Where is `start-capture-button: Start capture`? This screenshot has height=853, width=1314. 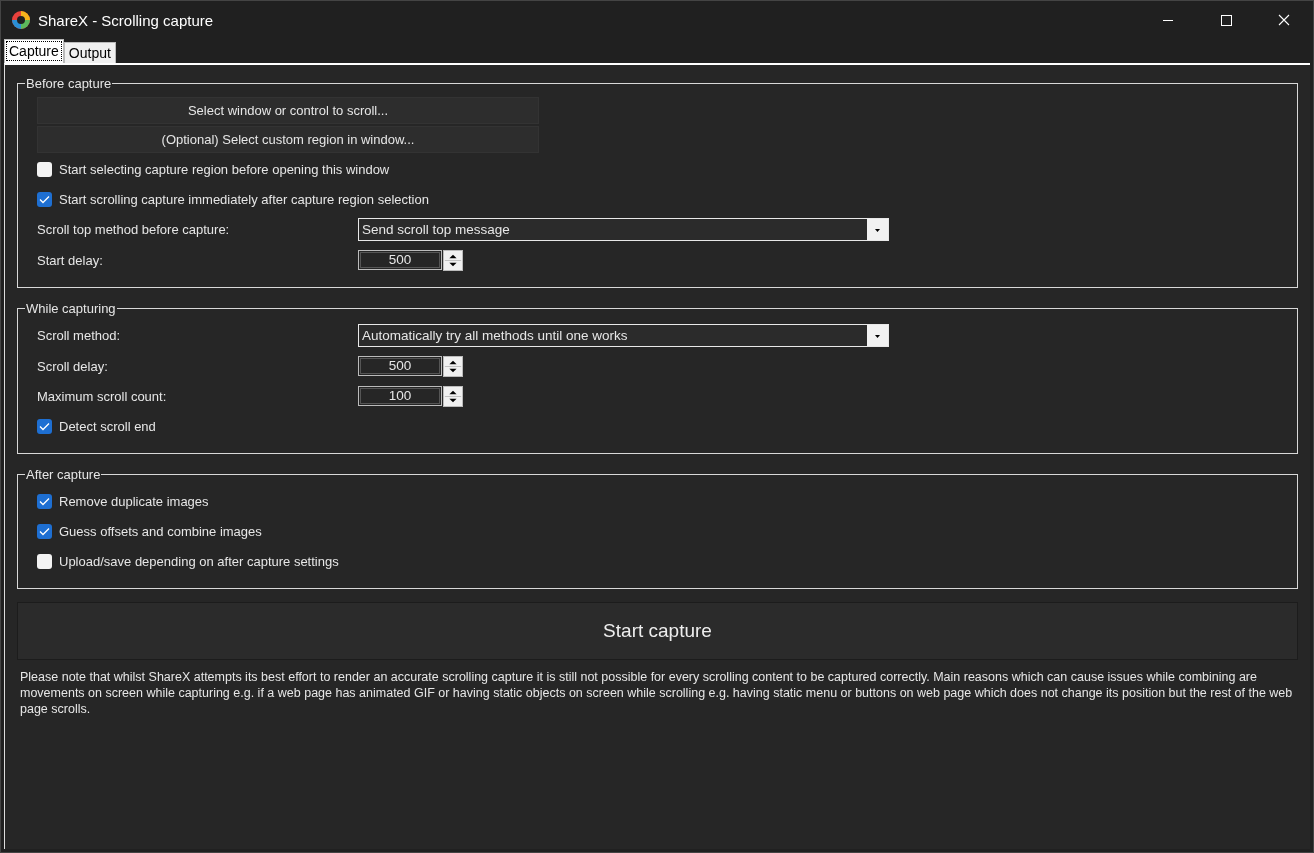 start-capture-button: Start capture is located at coordinates (657, 631).